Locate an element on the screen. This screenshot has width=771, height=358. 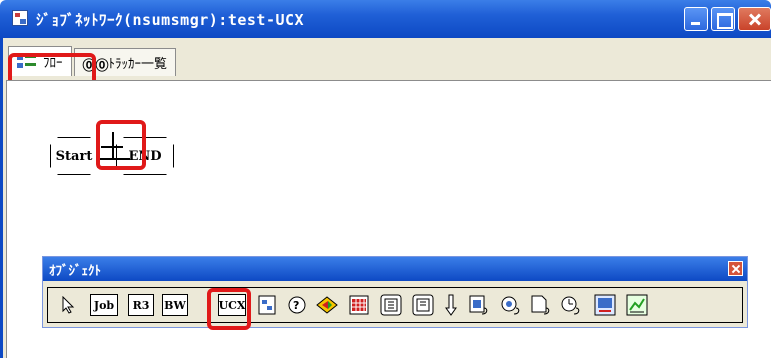
branch-tool is located at coordinates (327, 305).